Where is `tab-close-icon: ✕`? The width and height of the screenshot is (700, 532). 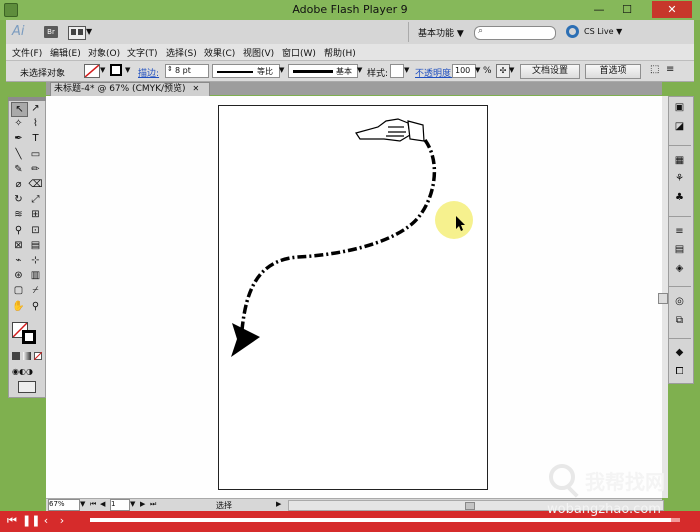 tab-close-icon: ✕ is located at coordinates (195, 88).